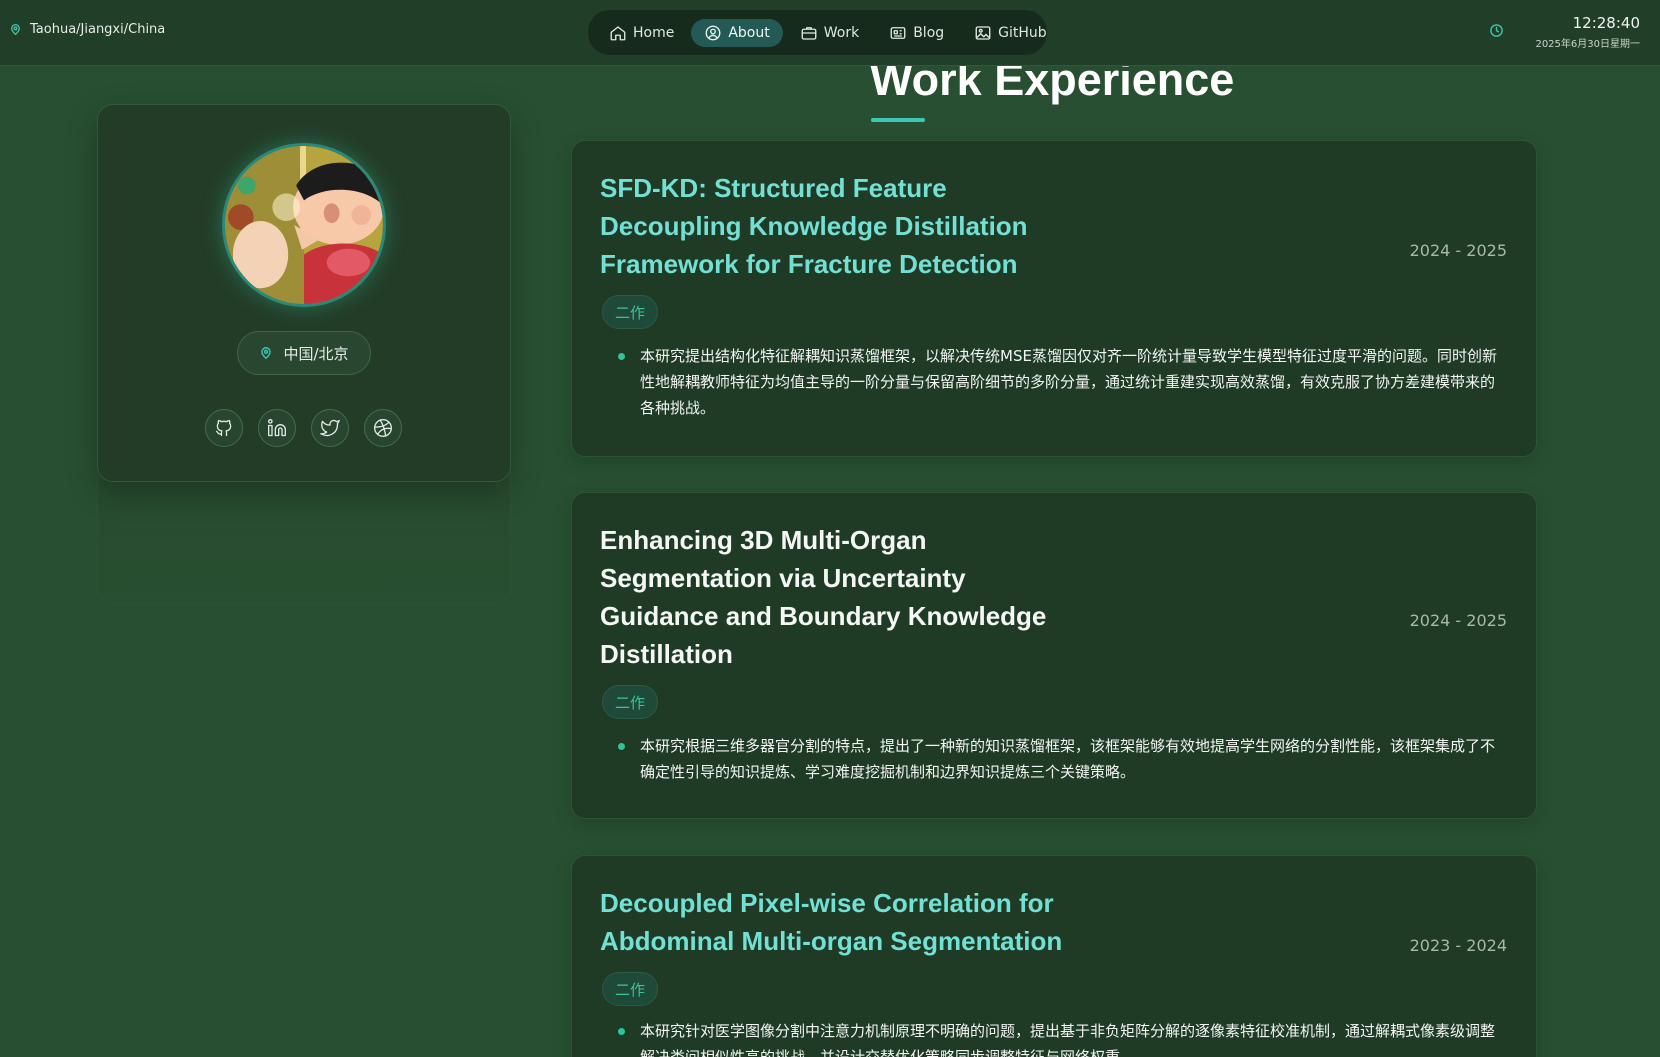 The image size is (1660, 1057). I want to click on avatar-illustration, so click(304, 225).